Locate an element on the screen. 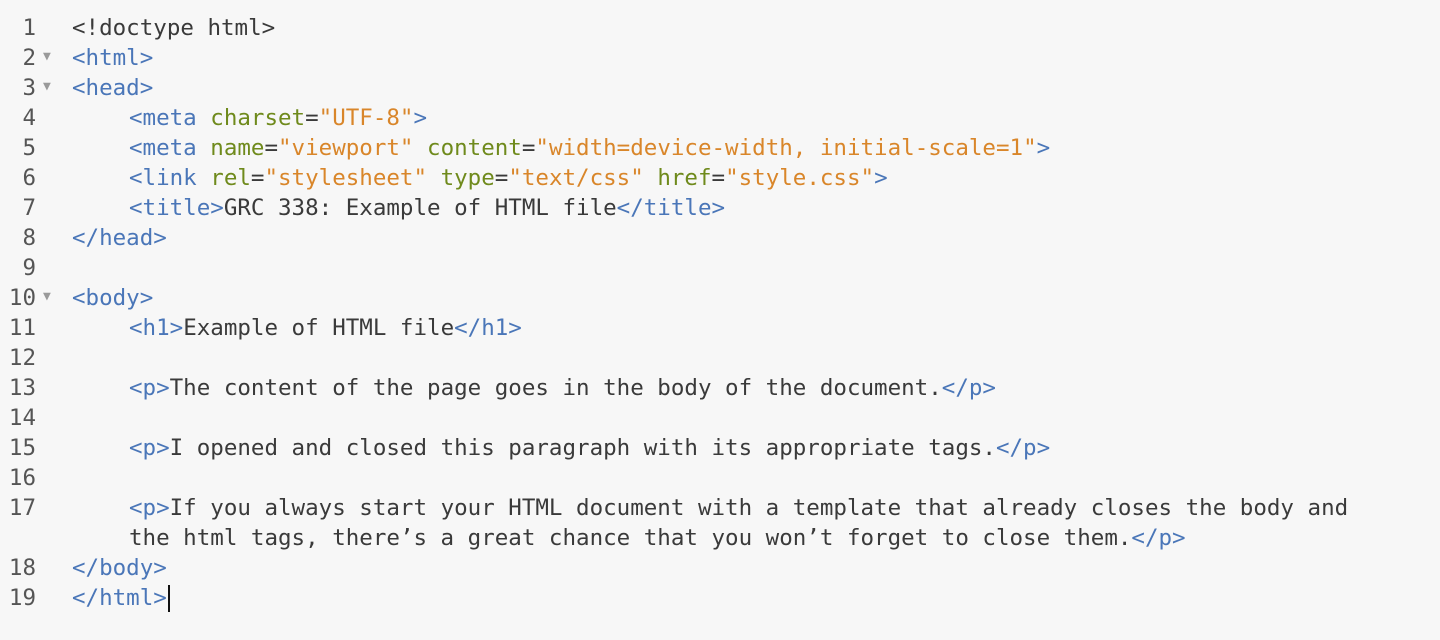 The image size is (1440, 640). line-number: 15 is located at coordinates (22, 448).